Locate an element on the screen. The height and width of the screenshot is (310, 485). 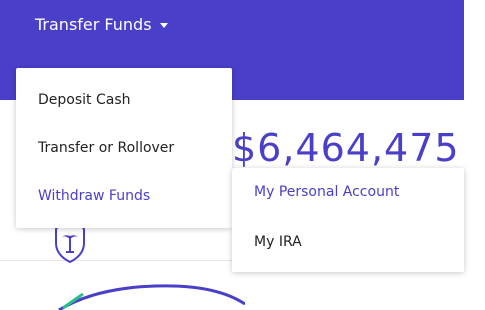
submenu-item-my-ira: My IRA is located at coordinates (278, 242).